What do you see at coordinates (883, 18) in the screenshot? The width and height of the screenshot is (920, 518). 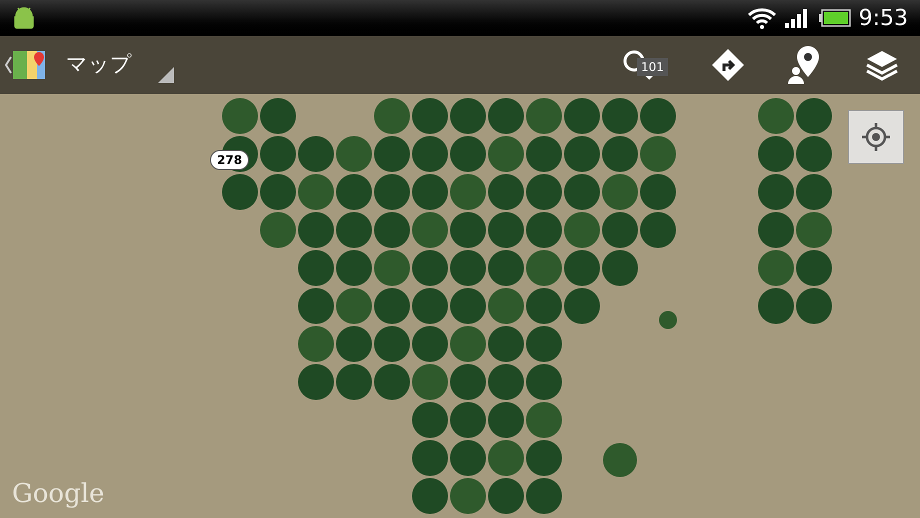 I see `clock-time: 9:53` at bounding box center [883, 18].